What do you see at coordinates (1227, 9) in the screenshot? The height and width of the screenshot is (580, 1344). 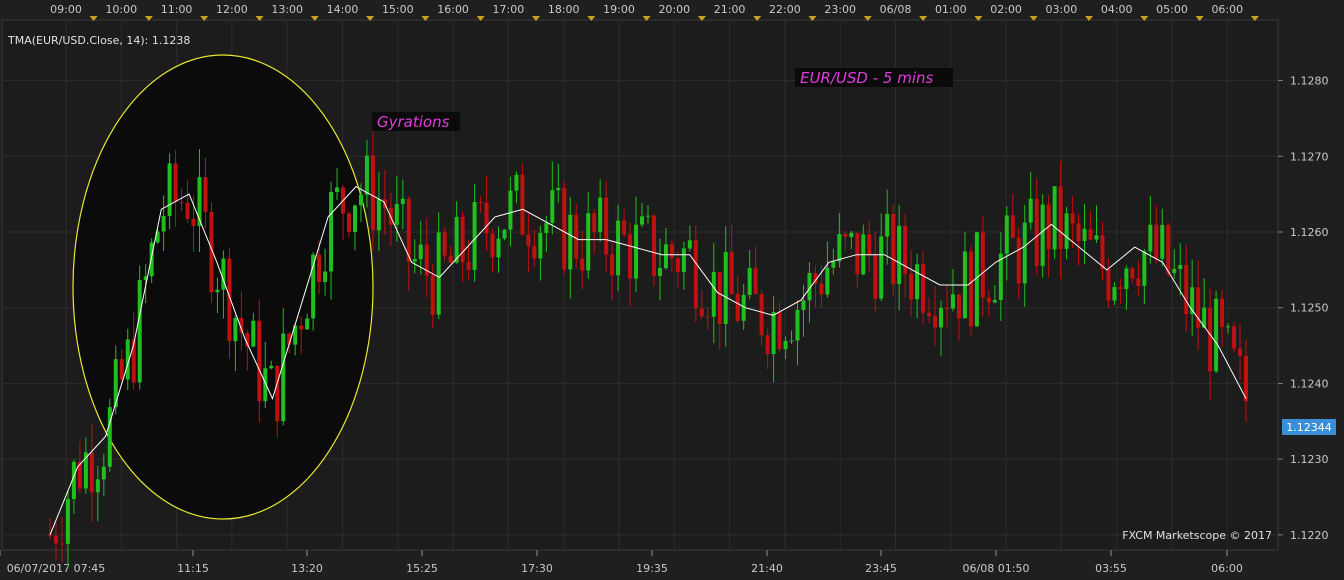 I see `top-time-label: 06:00` at bounding box center [1227, 9].